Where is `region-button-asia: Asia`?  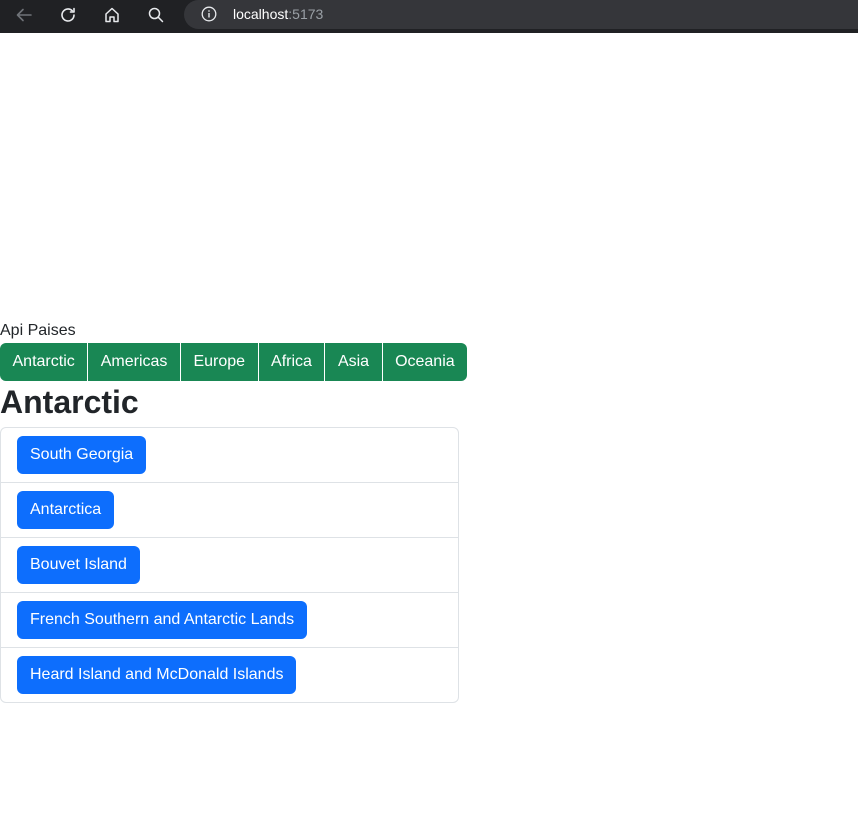
region-button-asia: Asia is located at coordinates (353, 362).